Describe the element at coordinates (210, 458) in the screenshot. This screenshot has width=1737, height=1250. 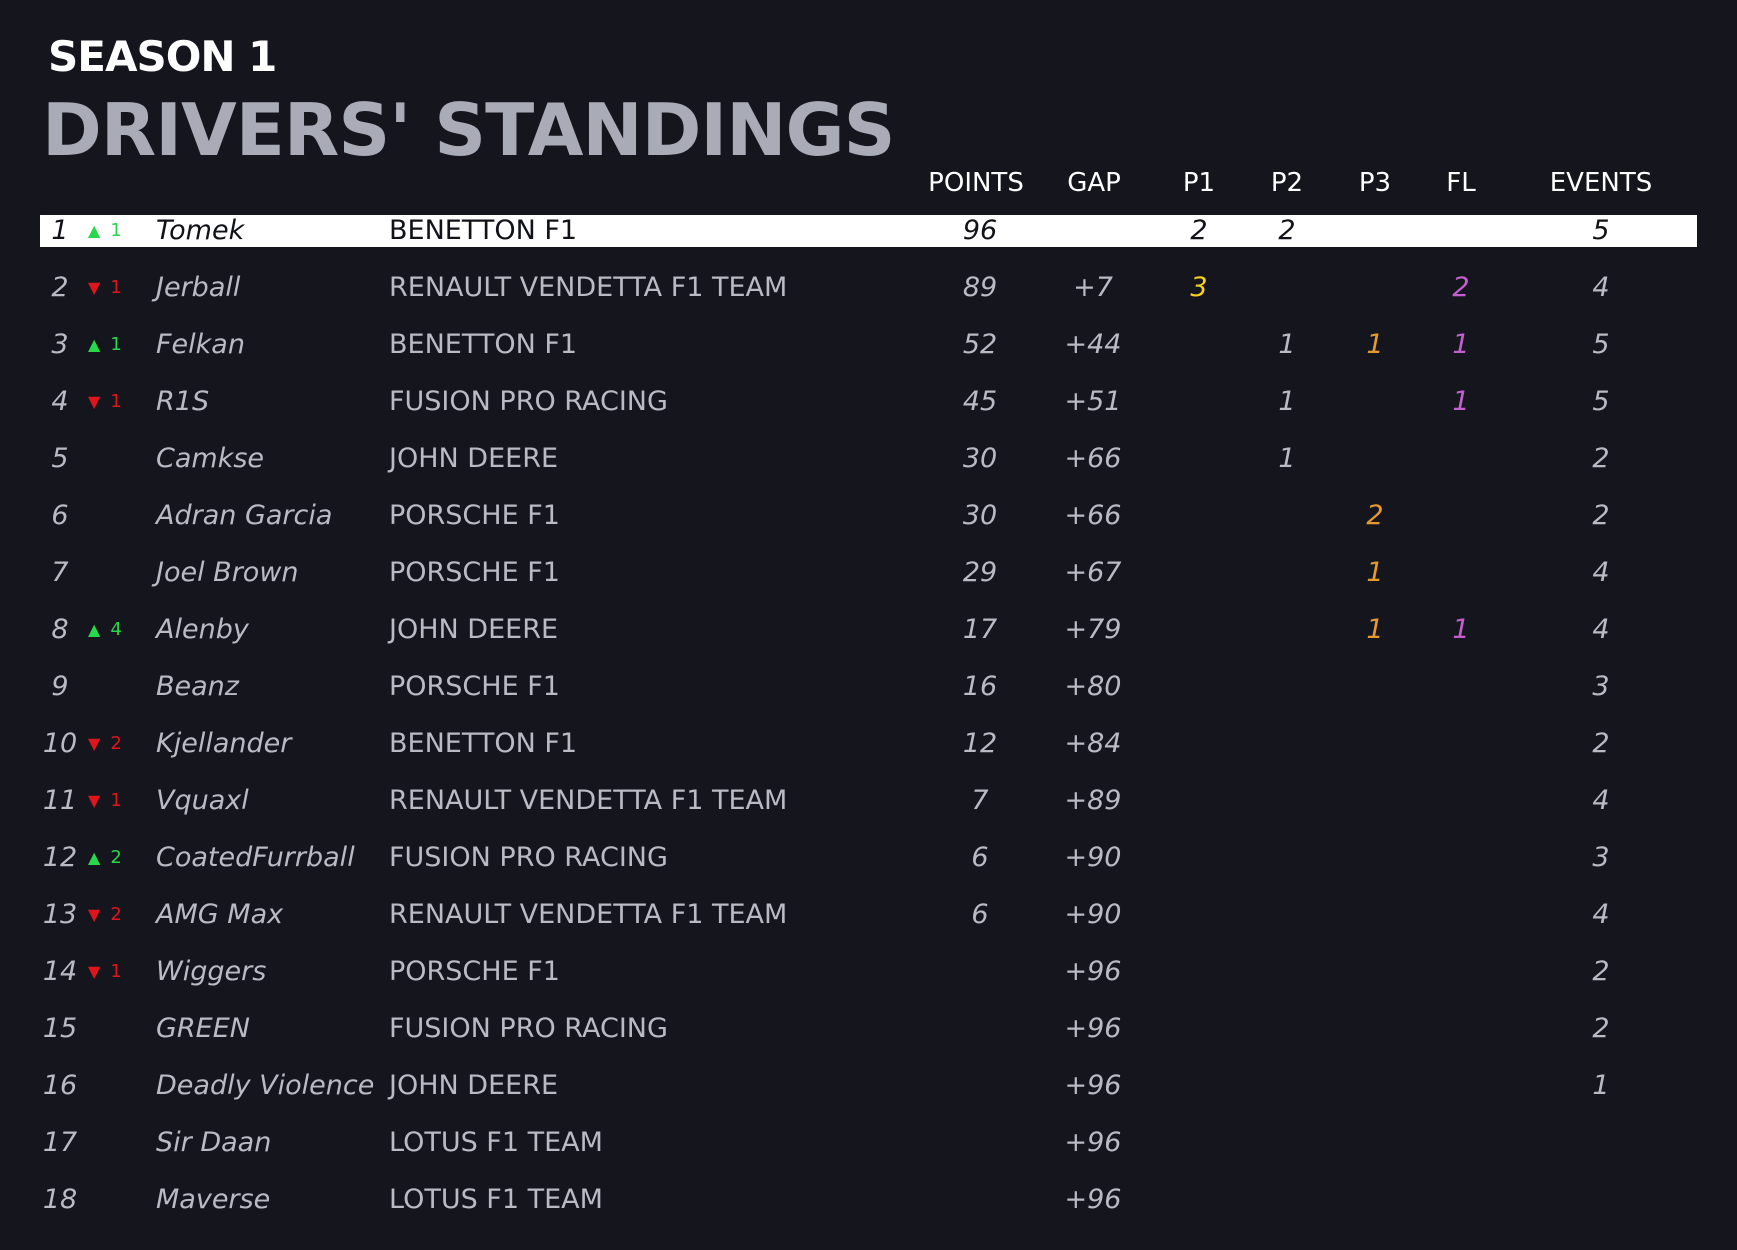
I see `driver-name: Camkse` at that location.